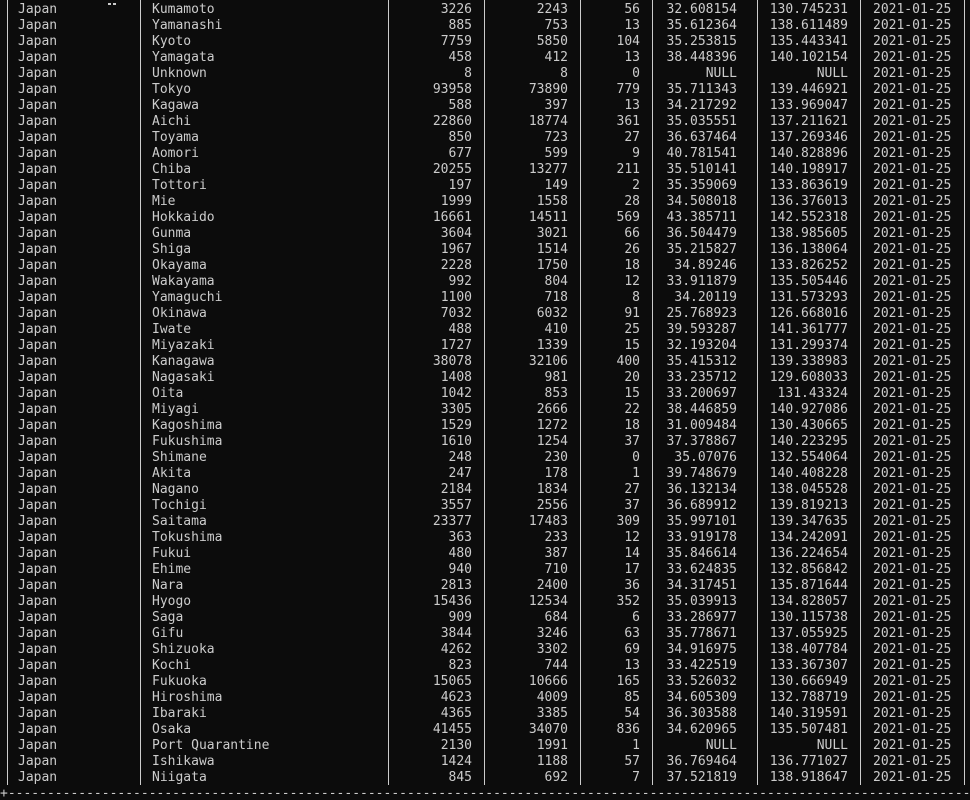 The width and height of the screenshot is (970, 800). What do you see at coordinates (701, 345) in the screenshot?
I see `latitude-cell: 32.193204` at bounding box center [701, 345].